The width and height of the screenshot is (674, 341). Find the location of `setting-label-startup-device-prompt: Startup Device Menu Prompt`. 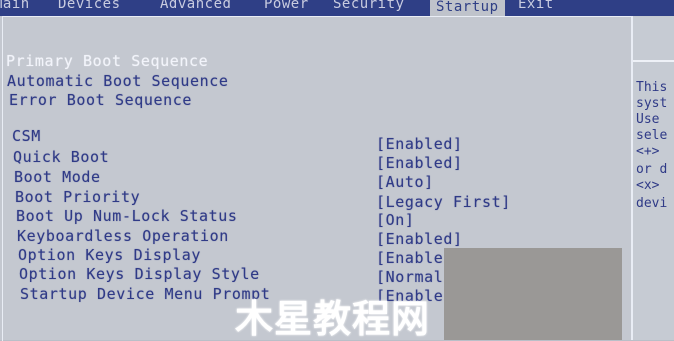

setting-label-startup-device-prompt: Startup Device Menu Prompt is located at coordinates (145, 294).